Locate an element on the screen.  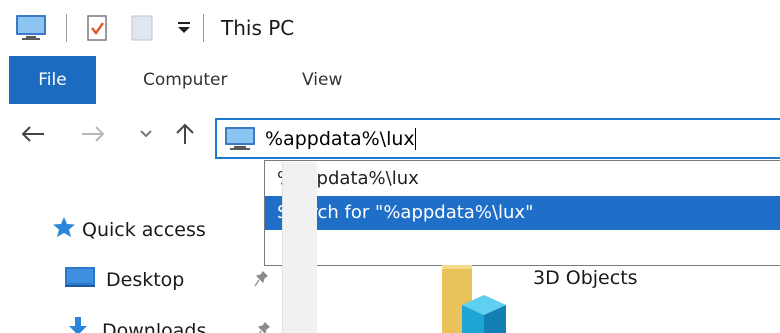
forward-arrow-icon is located at coordinates (93, 134).